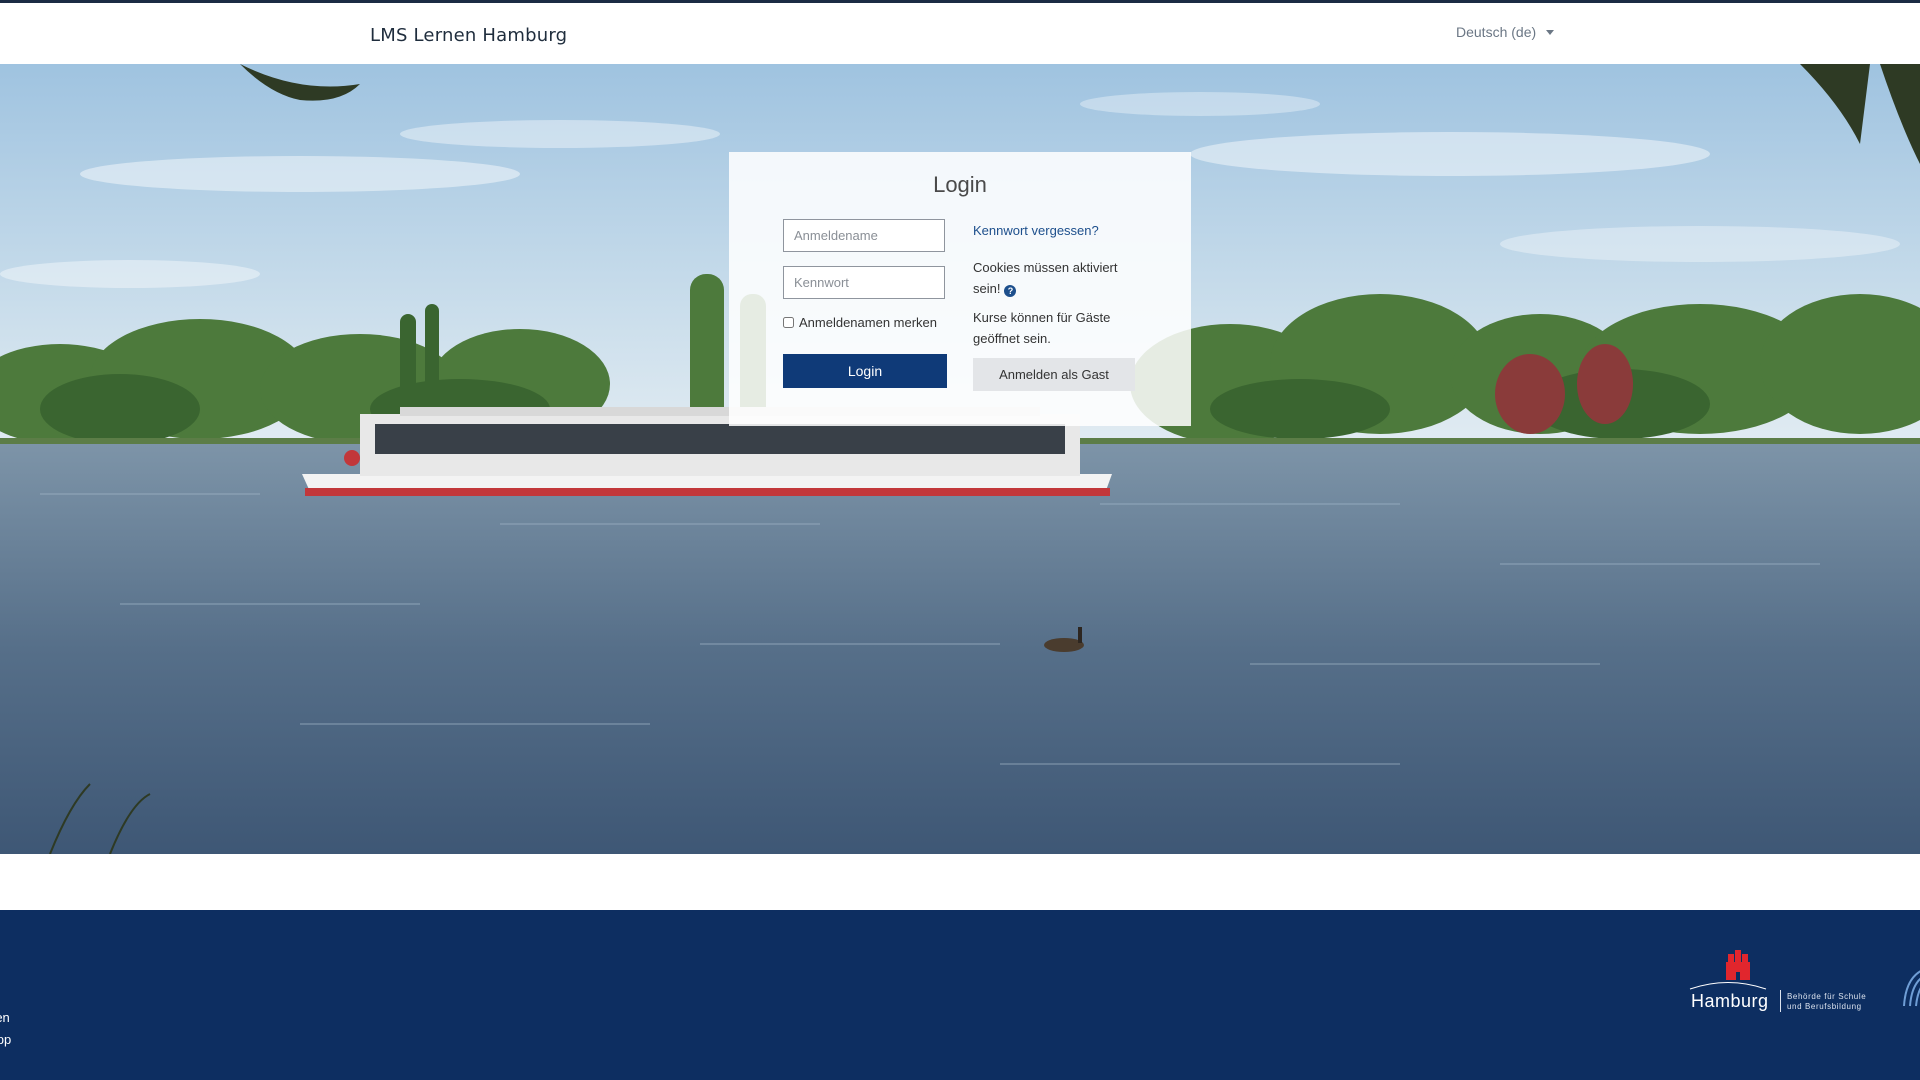  I want to click on help-icon: ?, so click(1010, 291).